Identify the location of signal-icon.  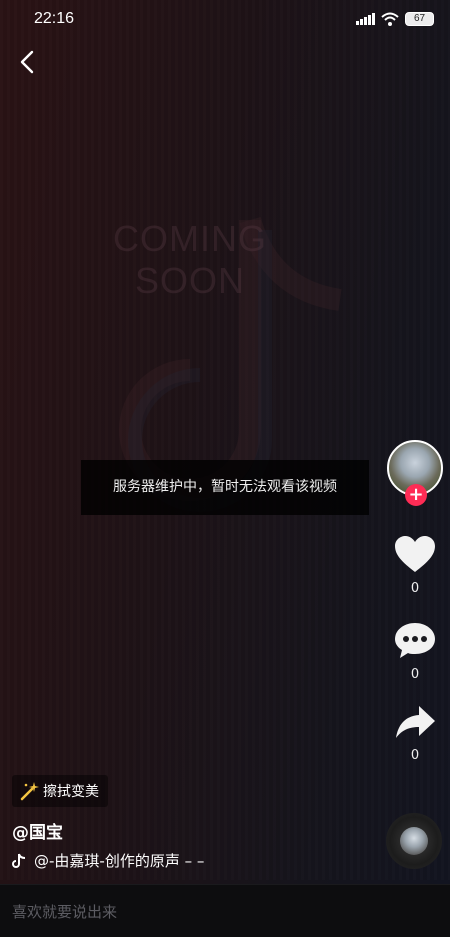
(365, 19).